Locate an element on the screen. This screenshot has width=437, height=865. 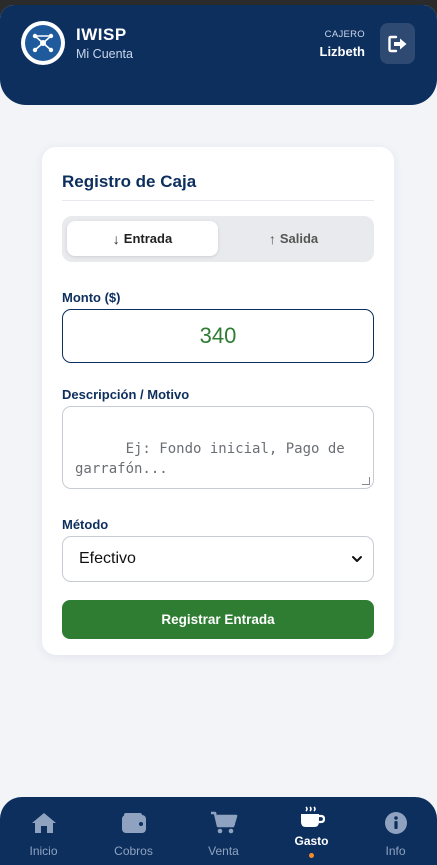
nav-item-cobros: Cobros is located at coordinates (133, 831).